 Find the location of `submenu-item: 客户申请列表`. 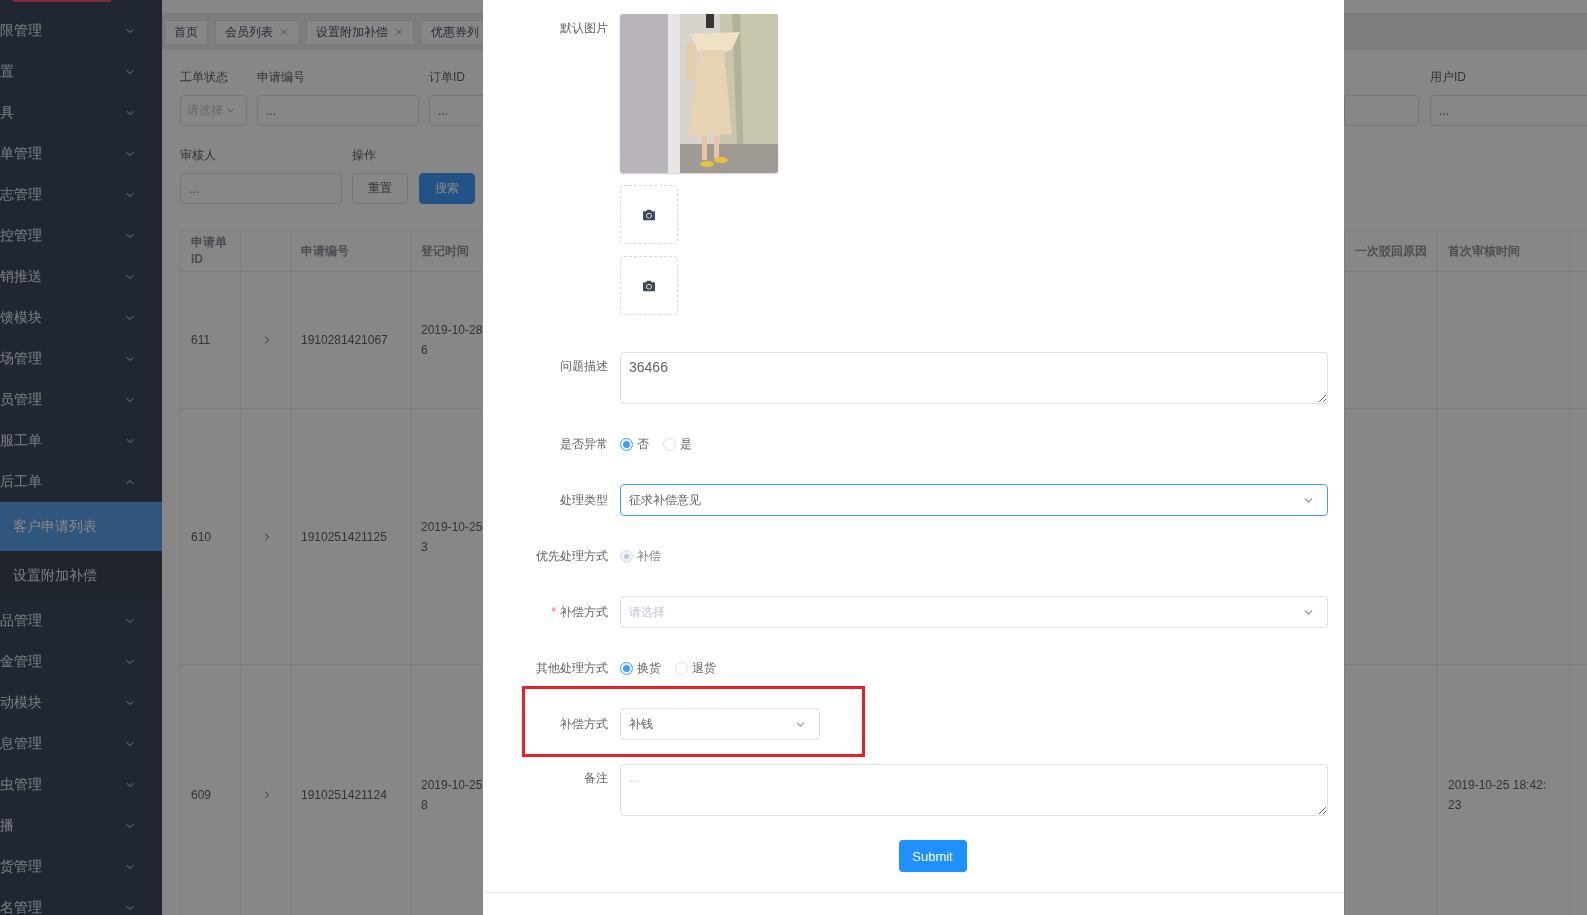

submenu-item: 客户申请列表 is located at coordinates (81, 526).